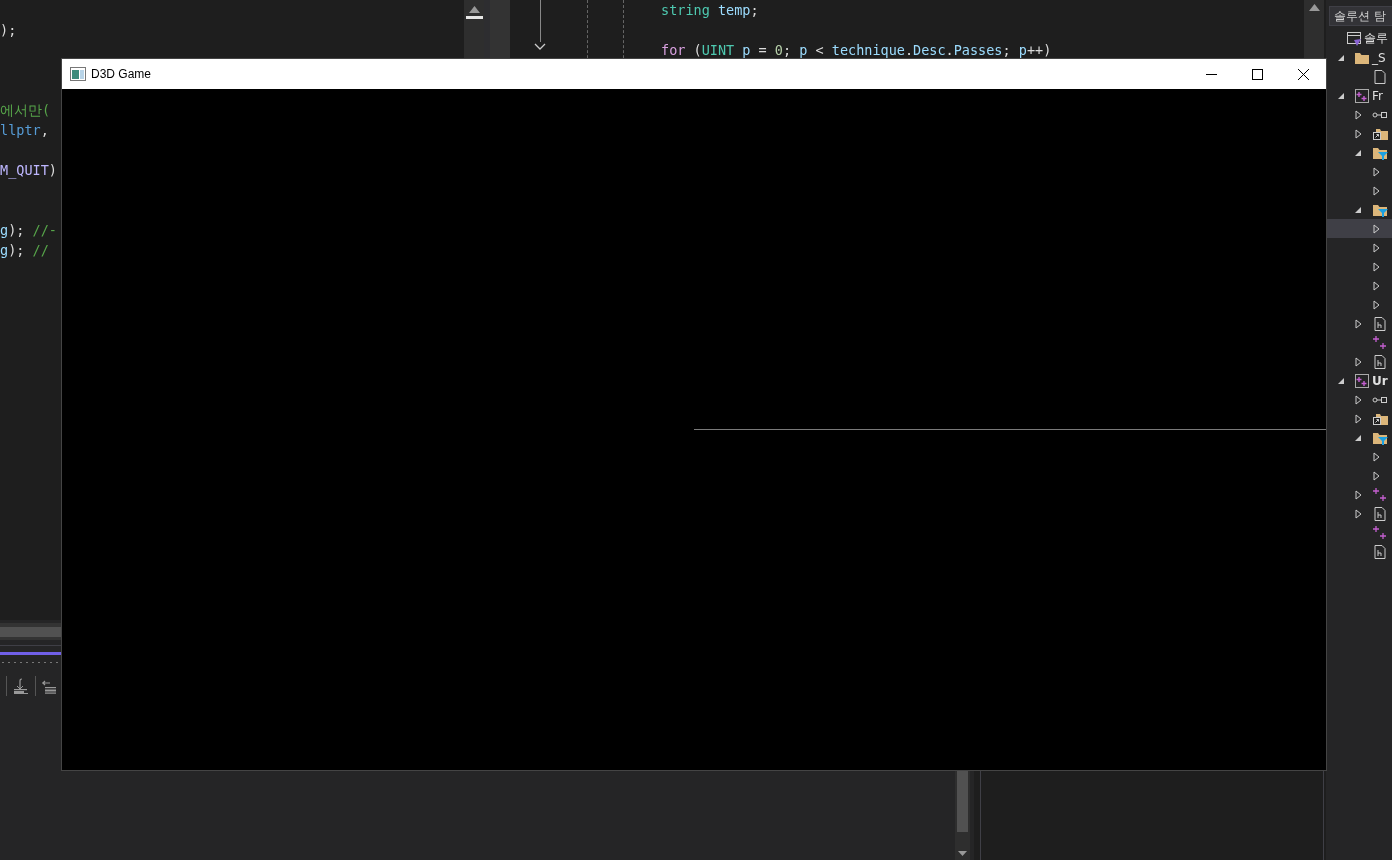  Describe the element at coordinates (1380, 380) in the screenshot. I see `tree-item-label: Ur` at that location.